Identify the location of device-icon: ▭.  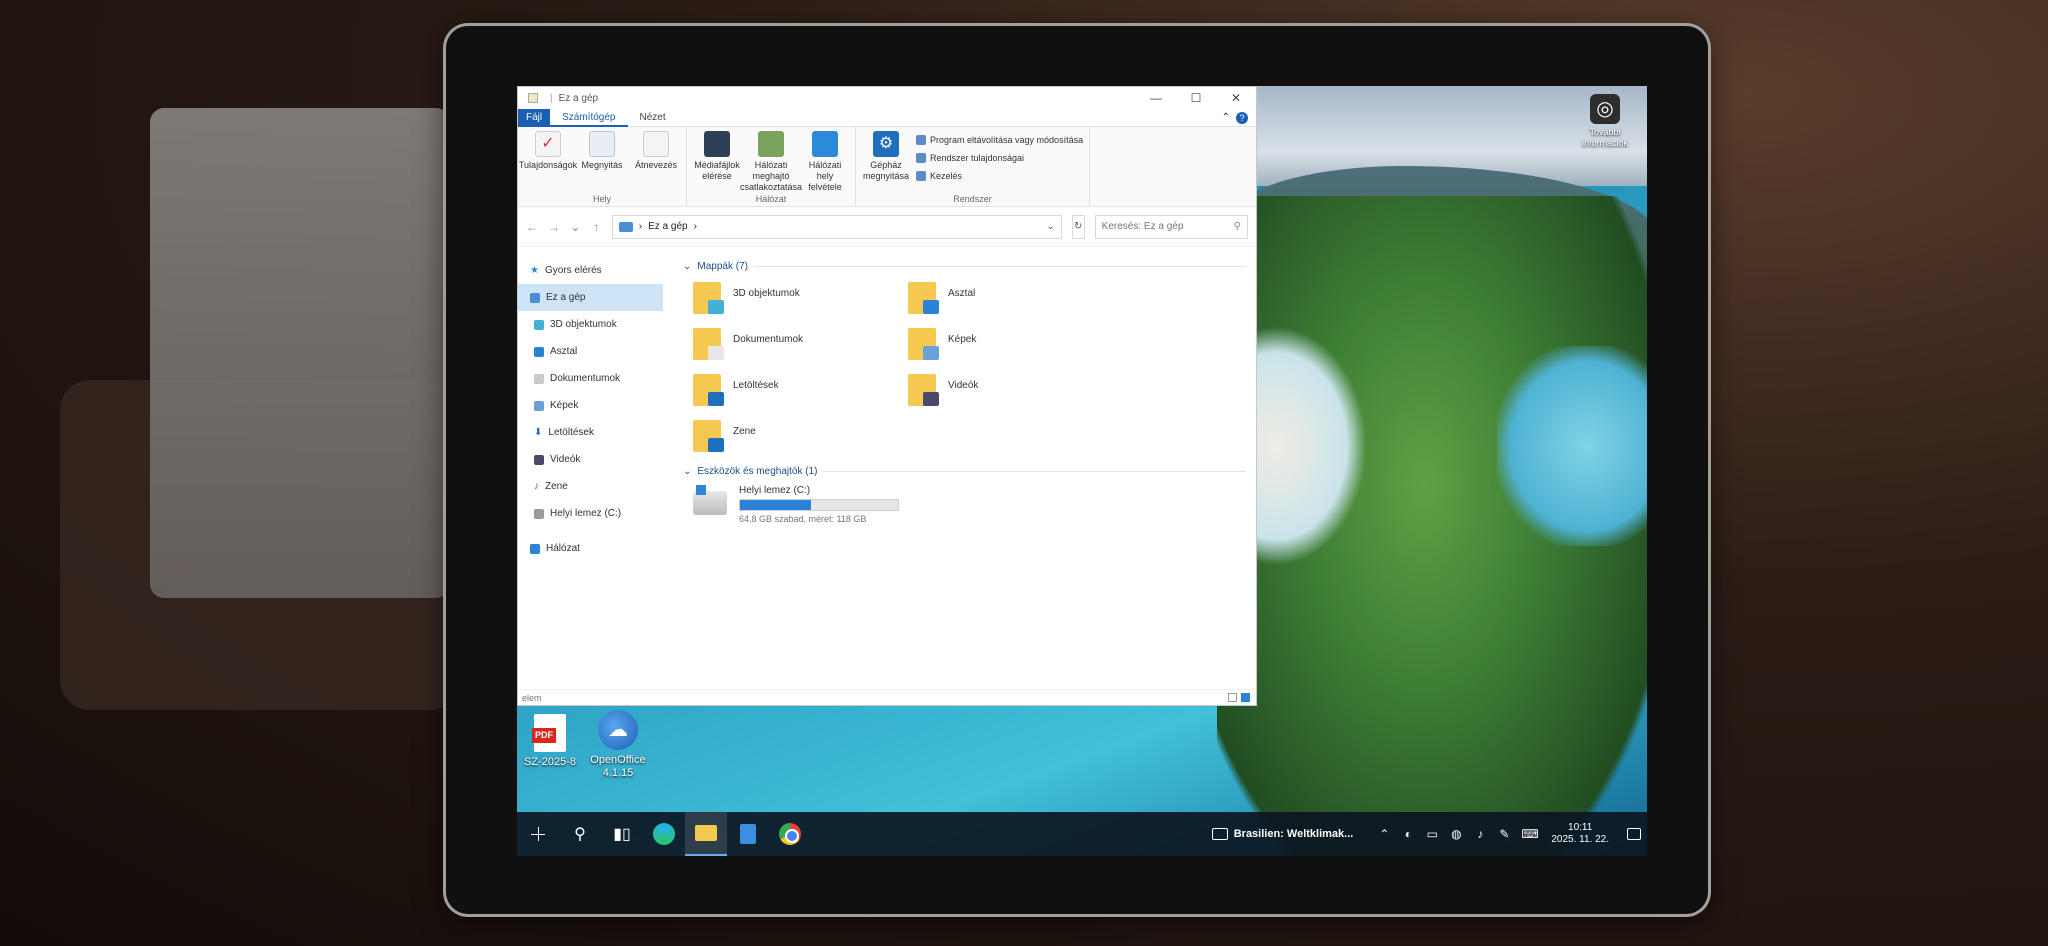
(1432, 834).